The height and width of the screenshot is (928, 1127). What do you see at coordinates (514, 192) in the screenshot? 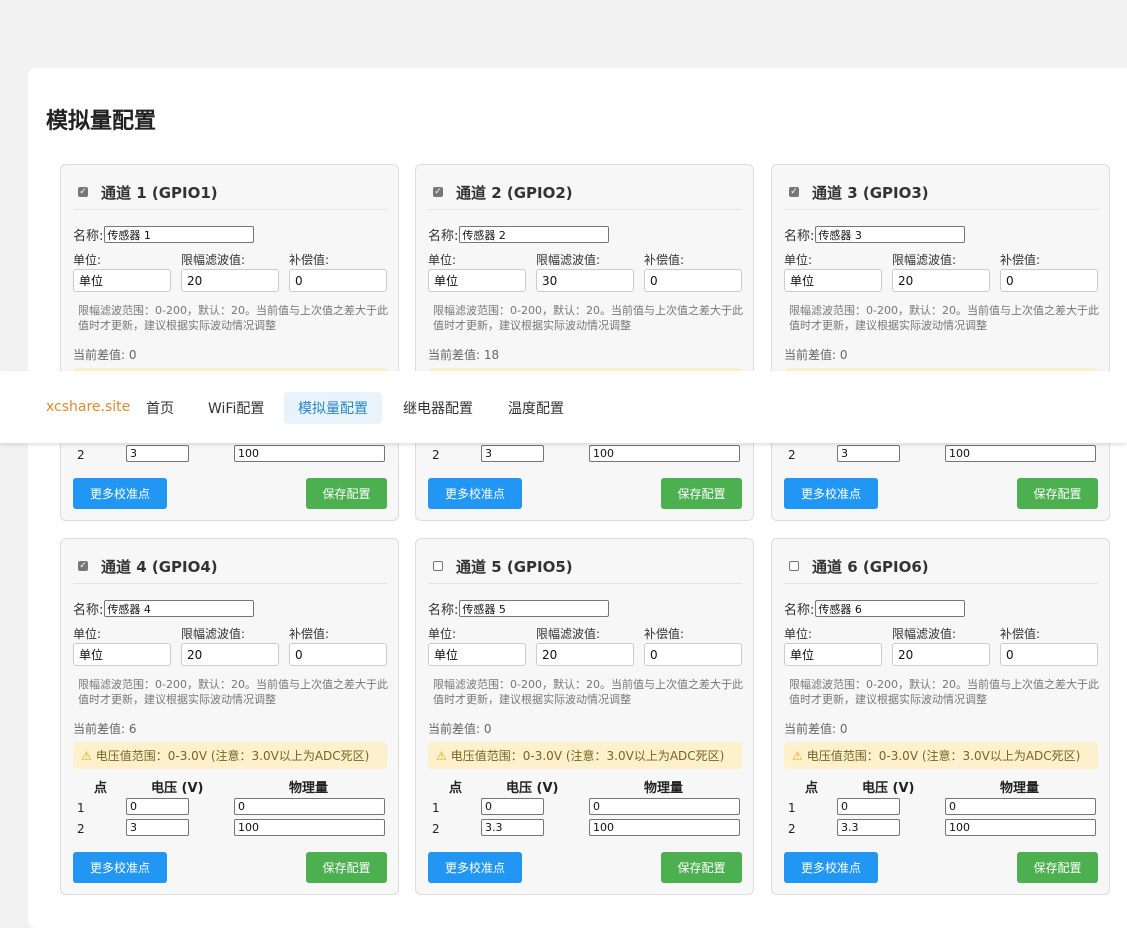
I see `channel-title: 通道 2 (GPIO2)` at bounding box center [514, 192].